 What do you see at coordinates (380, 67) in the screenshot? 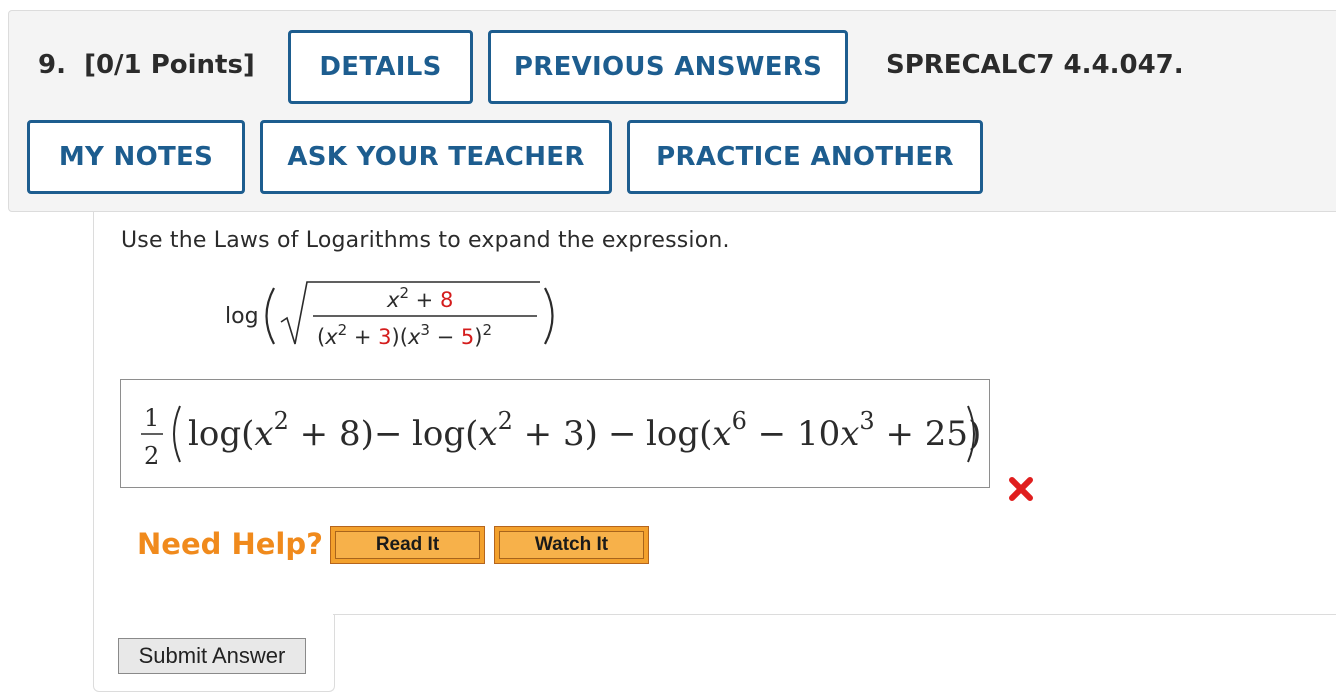
I see `details-button: DETAILS` at bounding box center [380, 67].